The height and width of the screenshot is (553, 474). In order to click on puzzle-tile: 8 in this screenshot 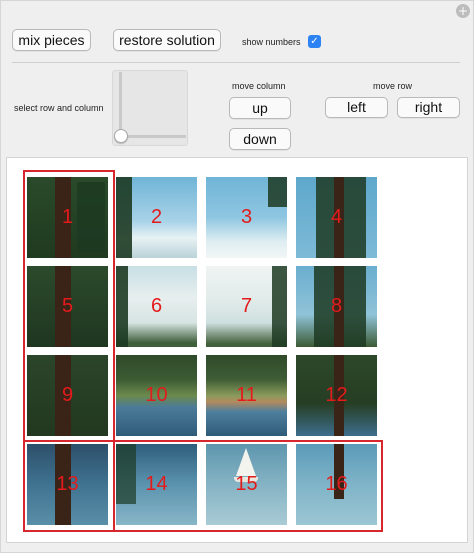, I will do `click(336, 306)`.